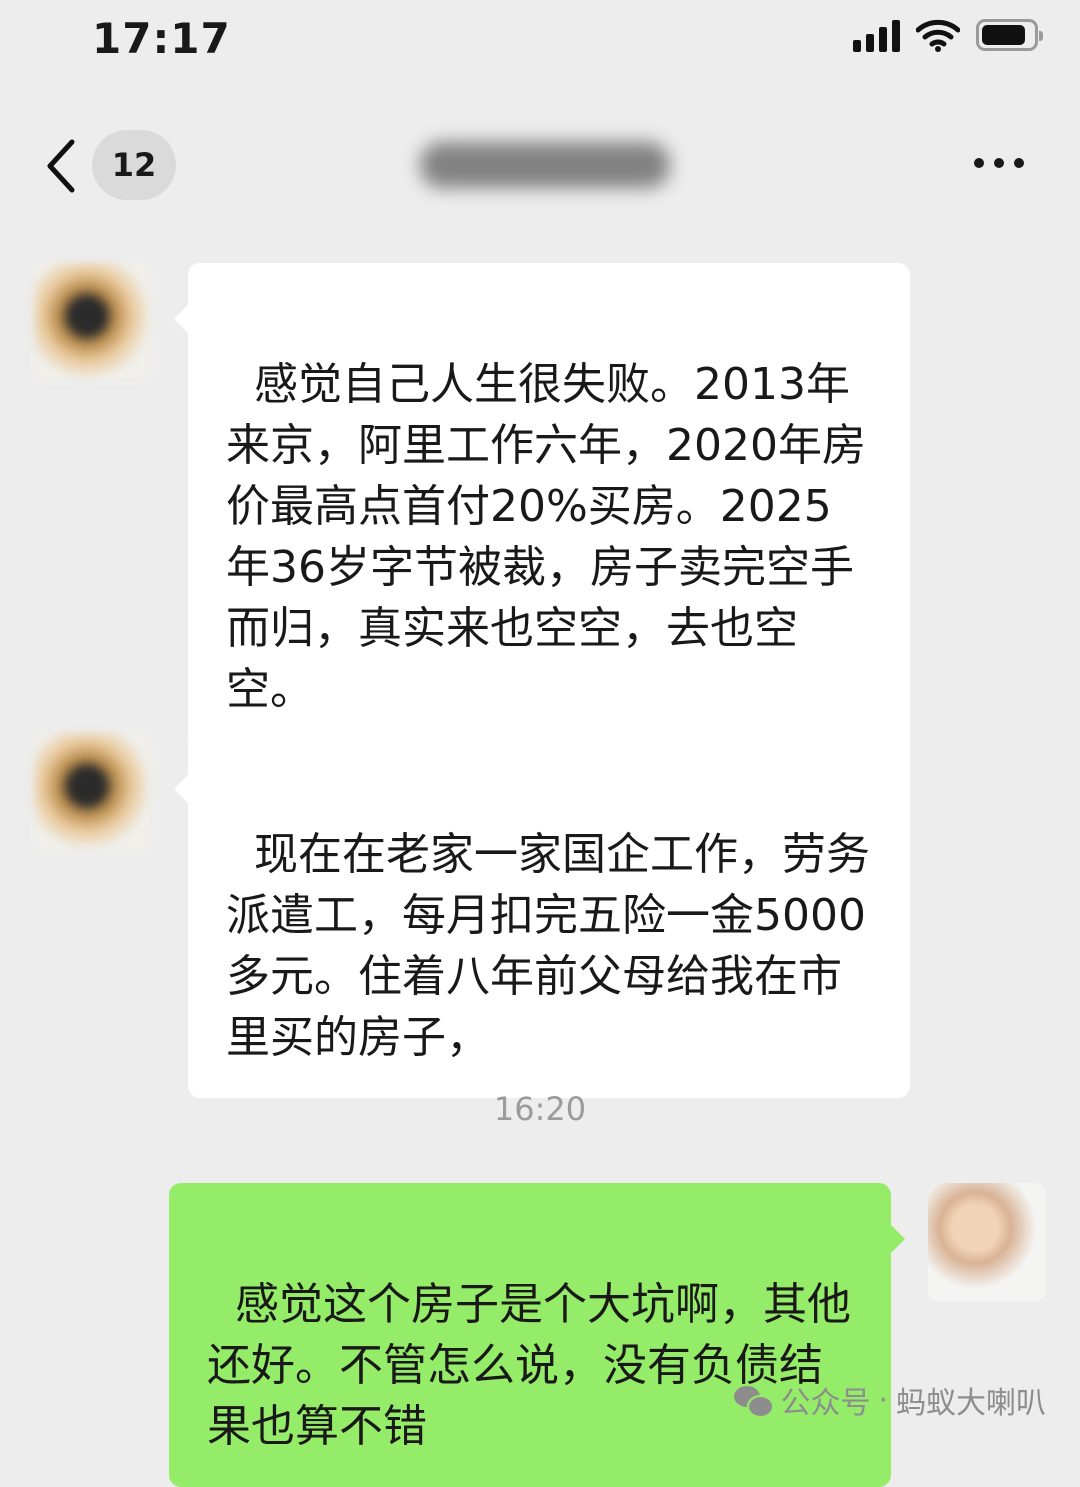 Image resolution: width=1080 pixels, height=1487 pixels. I want to click on status-icons, so click(948, 35).